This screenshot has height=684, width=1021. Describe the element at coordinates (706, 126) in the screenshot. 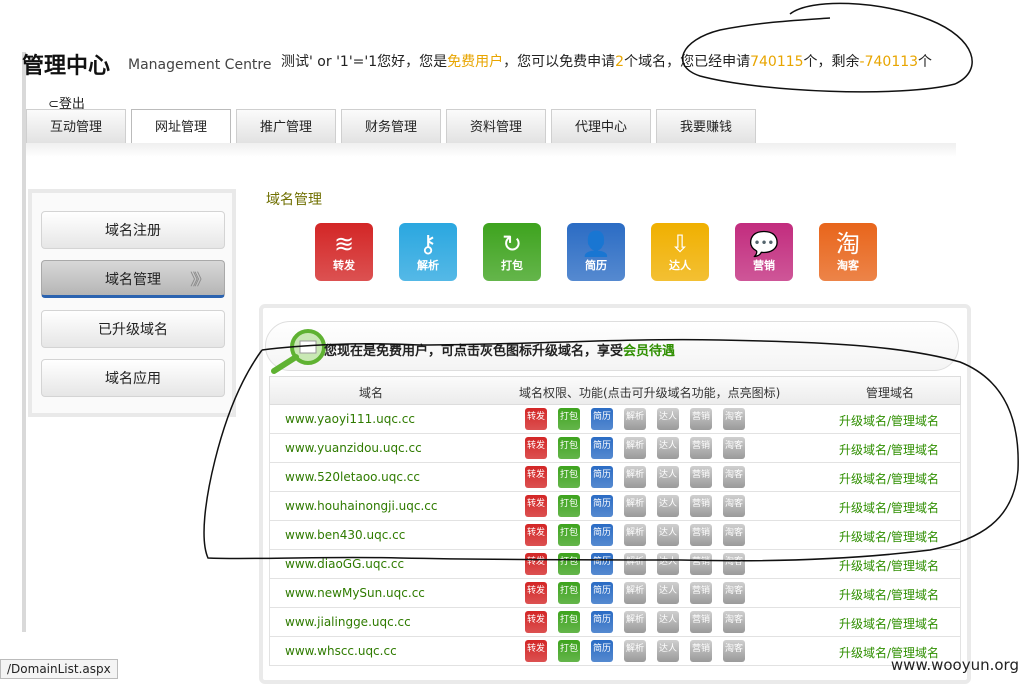

I see `tab-earn-money: 我要赚钱` at that location.